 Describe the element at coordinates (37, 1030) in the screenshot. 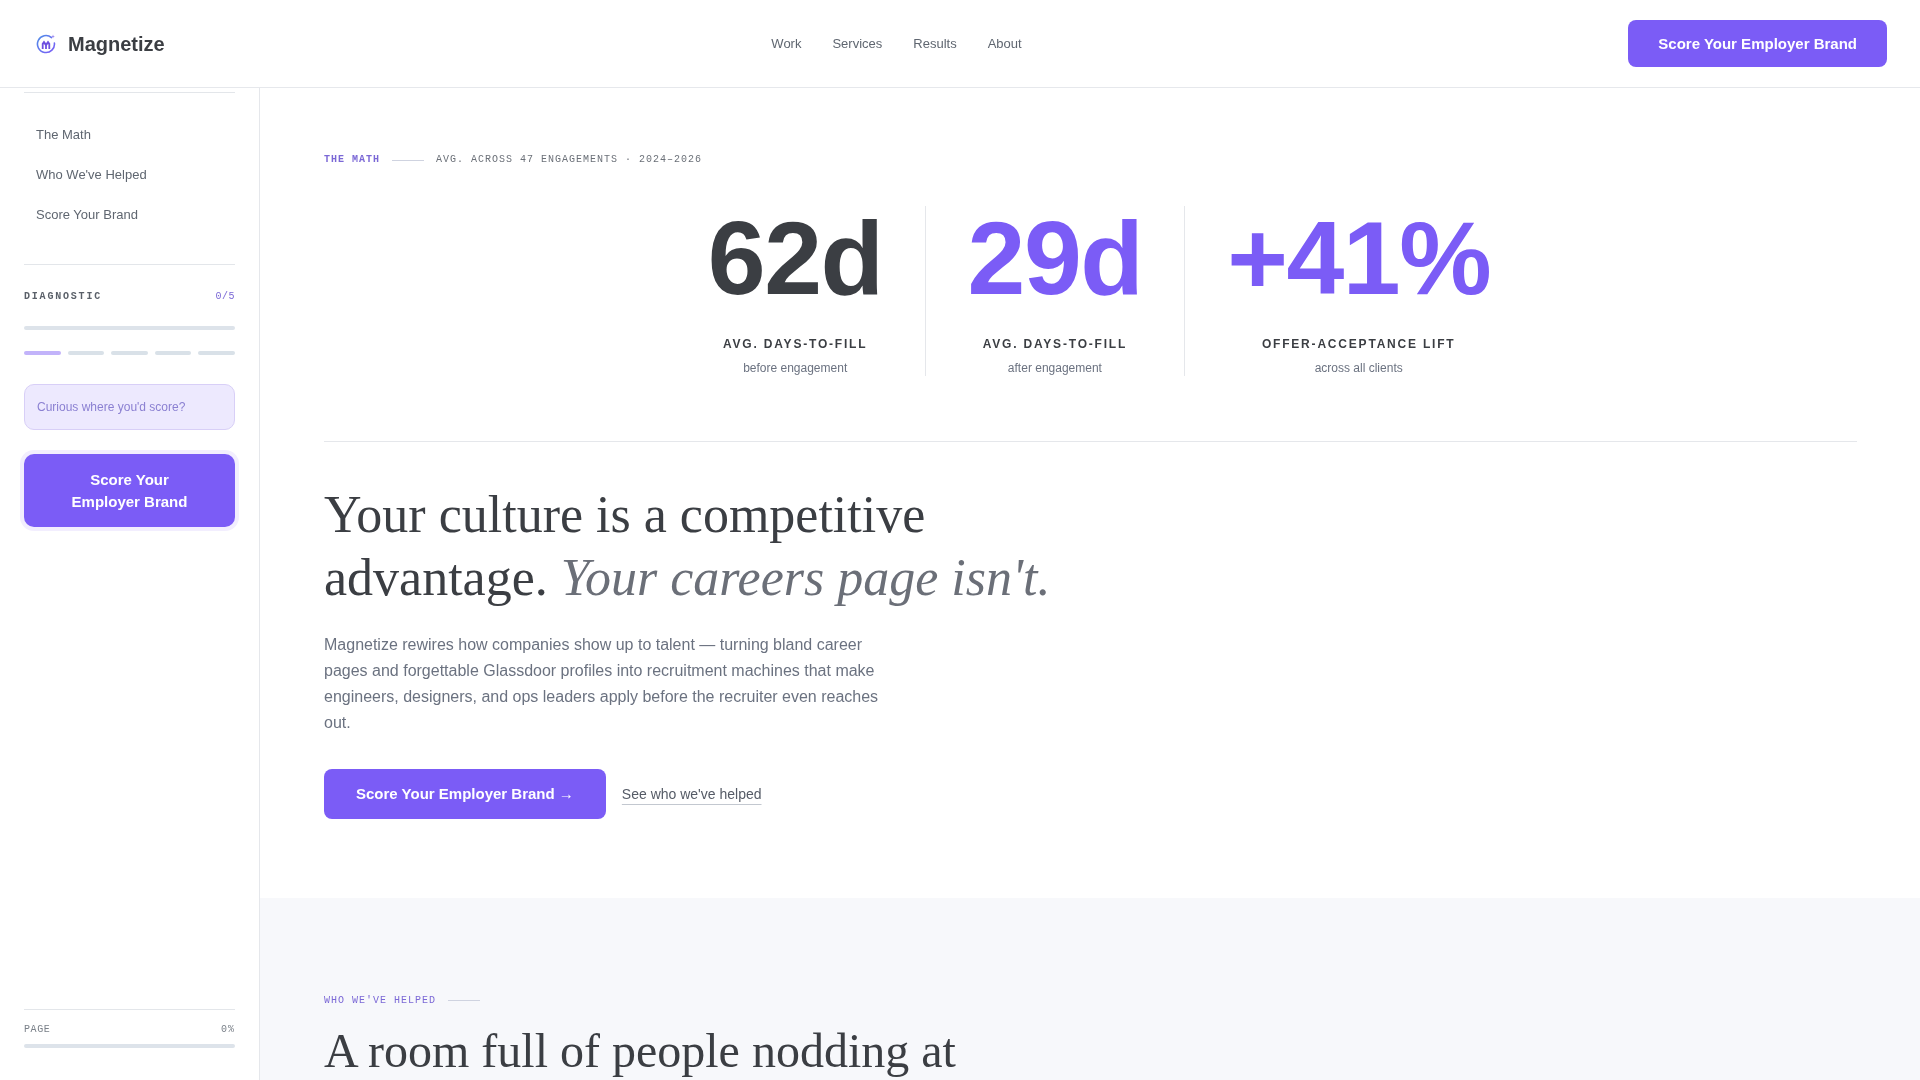

I see `page-label: PAGE` at that location.